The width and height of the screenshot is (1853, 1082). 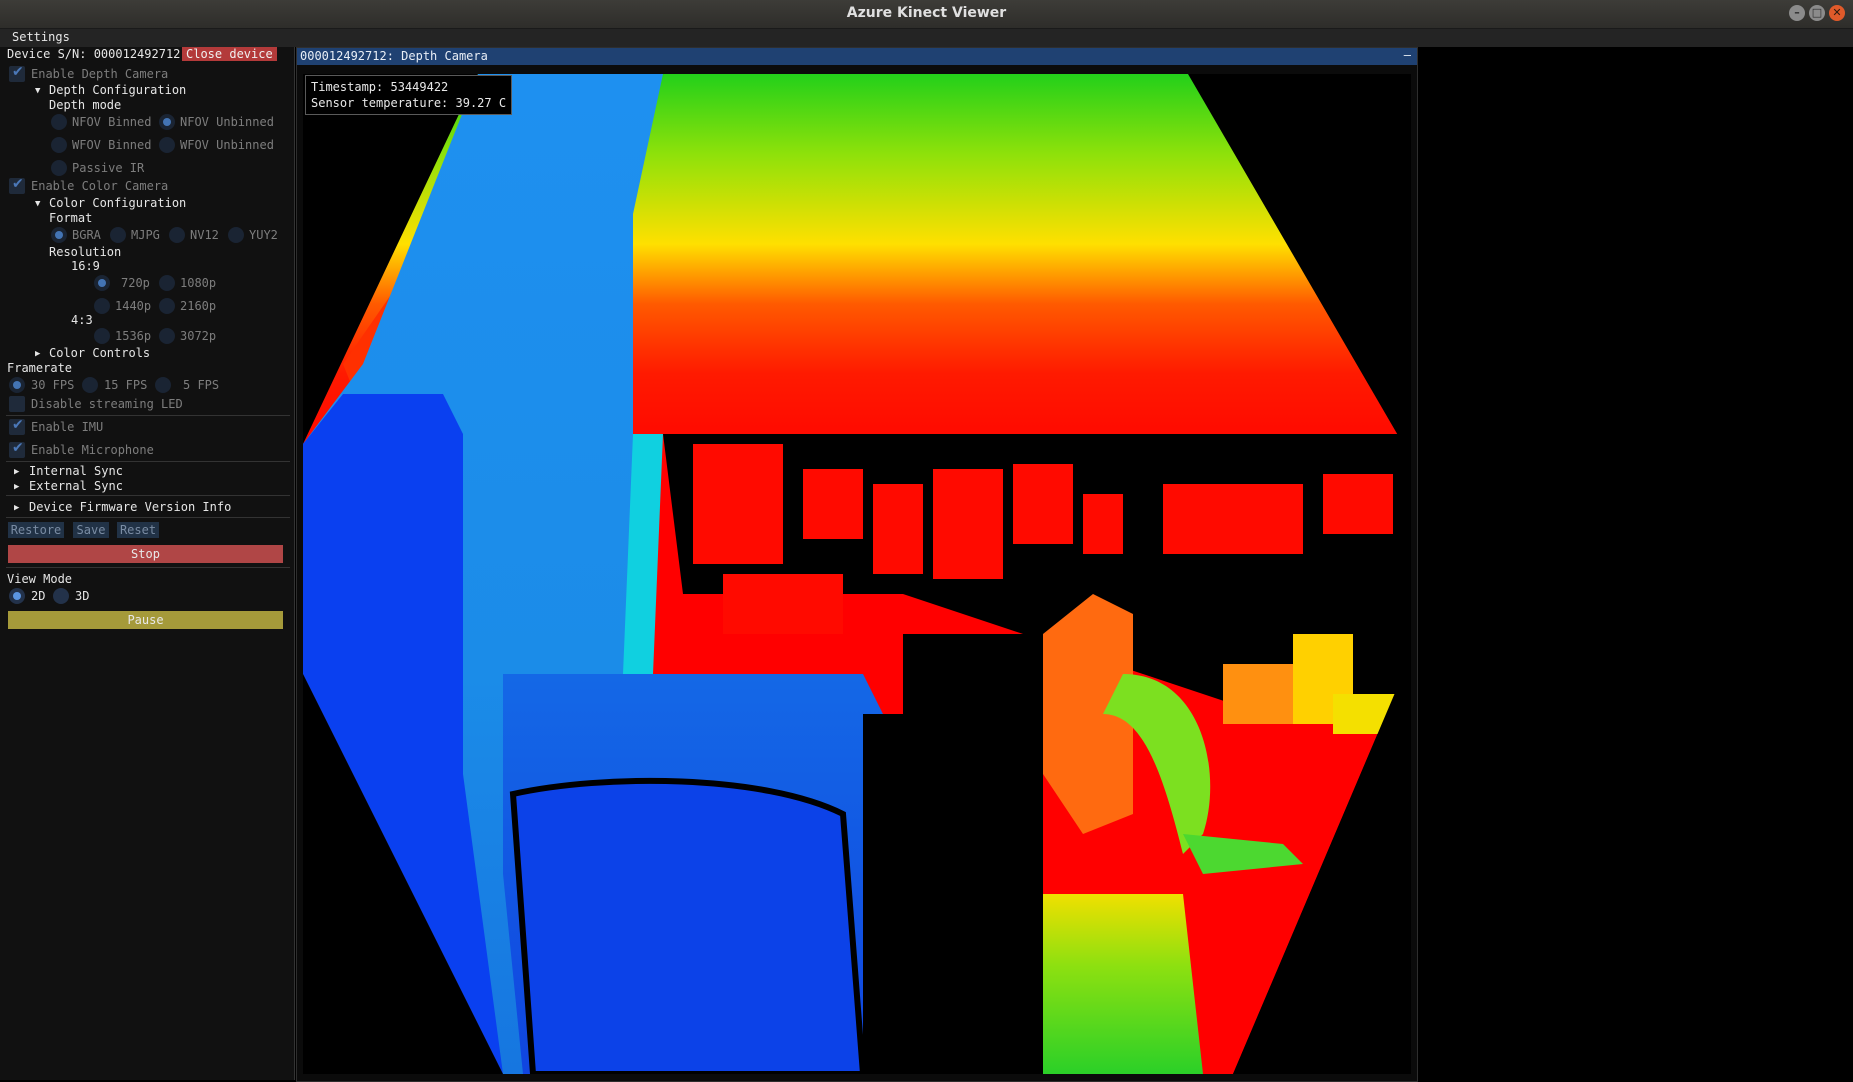 What do you see at coordinates (1837, 13) in the screenshot?
I see `close-window-button: ✕` at bounding box center [1837, 13].